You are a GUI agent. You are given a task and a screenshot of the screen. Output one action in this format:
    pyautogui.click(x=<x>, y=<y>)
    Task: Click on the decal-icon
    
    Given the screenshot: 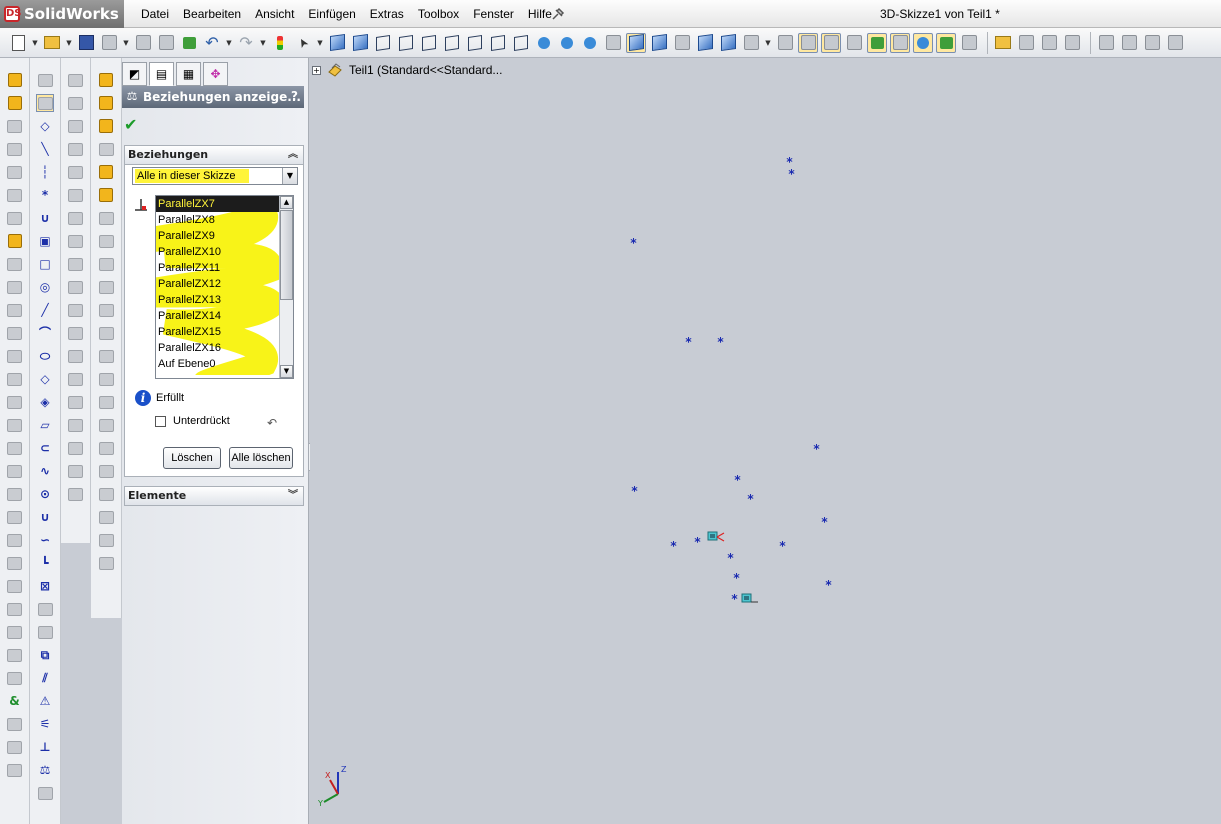 What is the action you would take?
    pyautogui.click(x=1026, y=43)
    